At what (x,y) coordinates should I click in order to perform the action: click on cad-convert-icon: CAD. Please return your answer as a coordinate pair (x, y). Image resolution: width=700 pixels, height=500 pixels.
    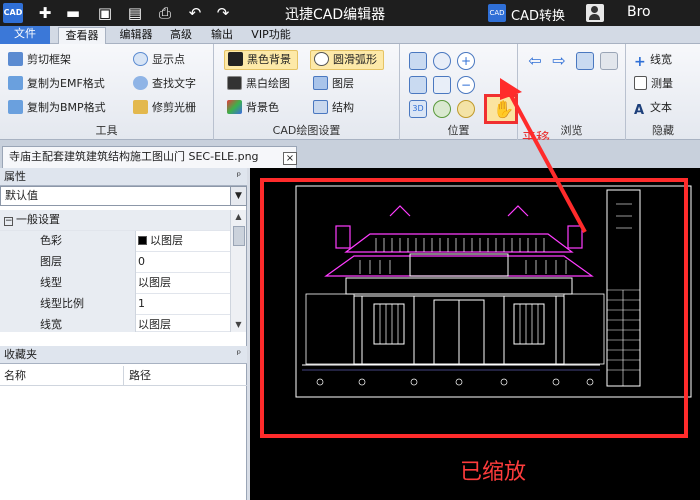
    Looking at the image, I should click on (497, 13).